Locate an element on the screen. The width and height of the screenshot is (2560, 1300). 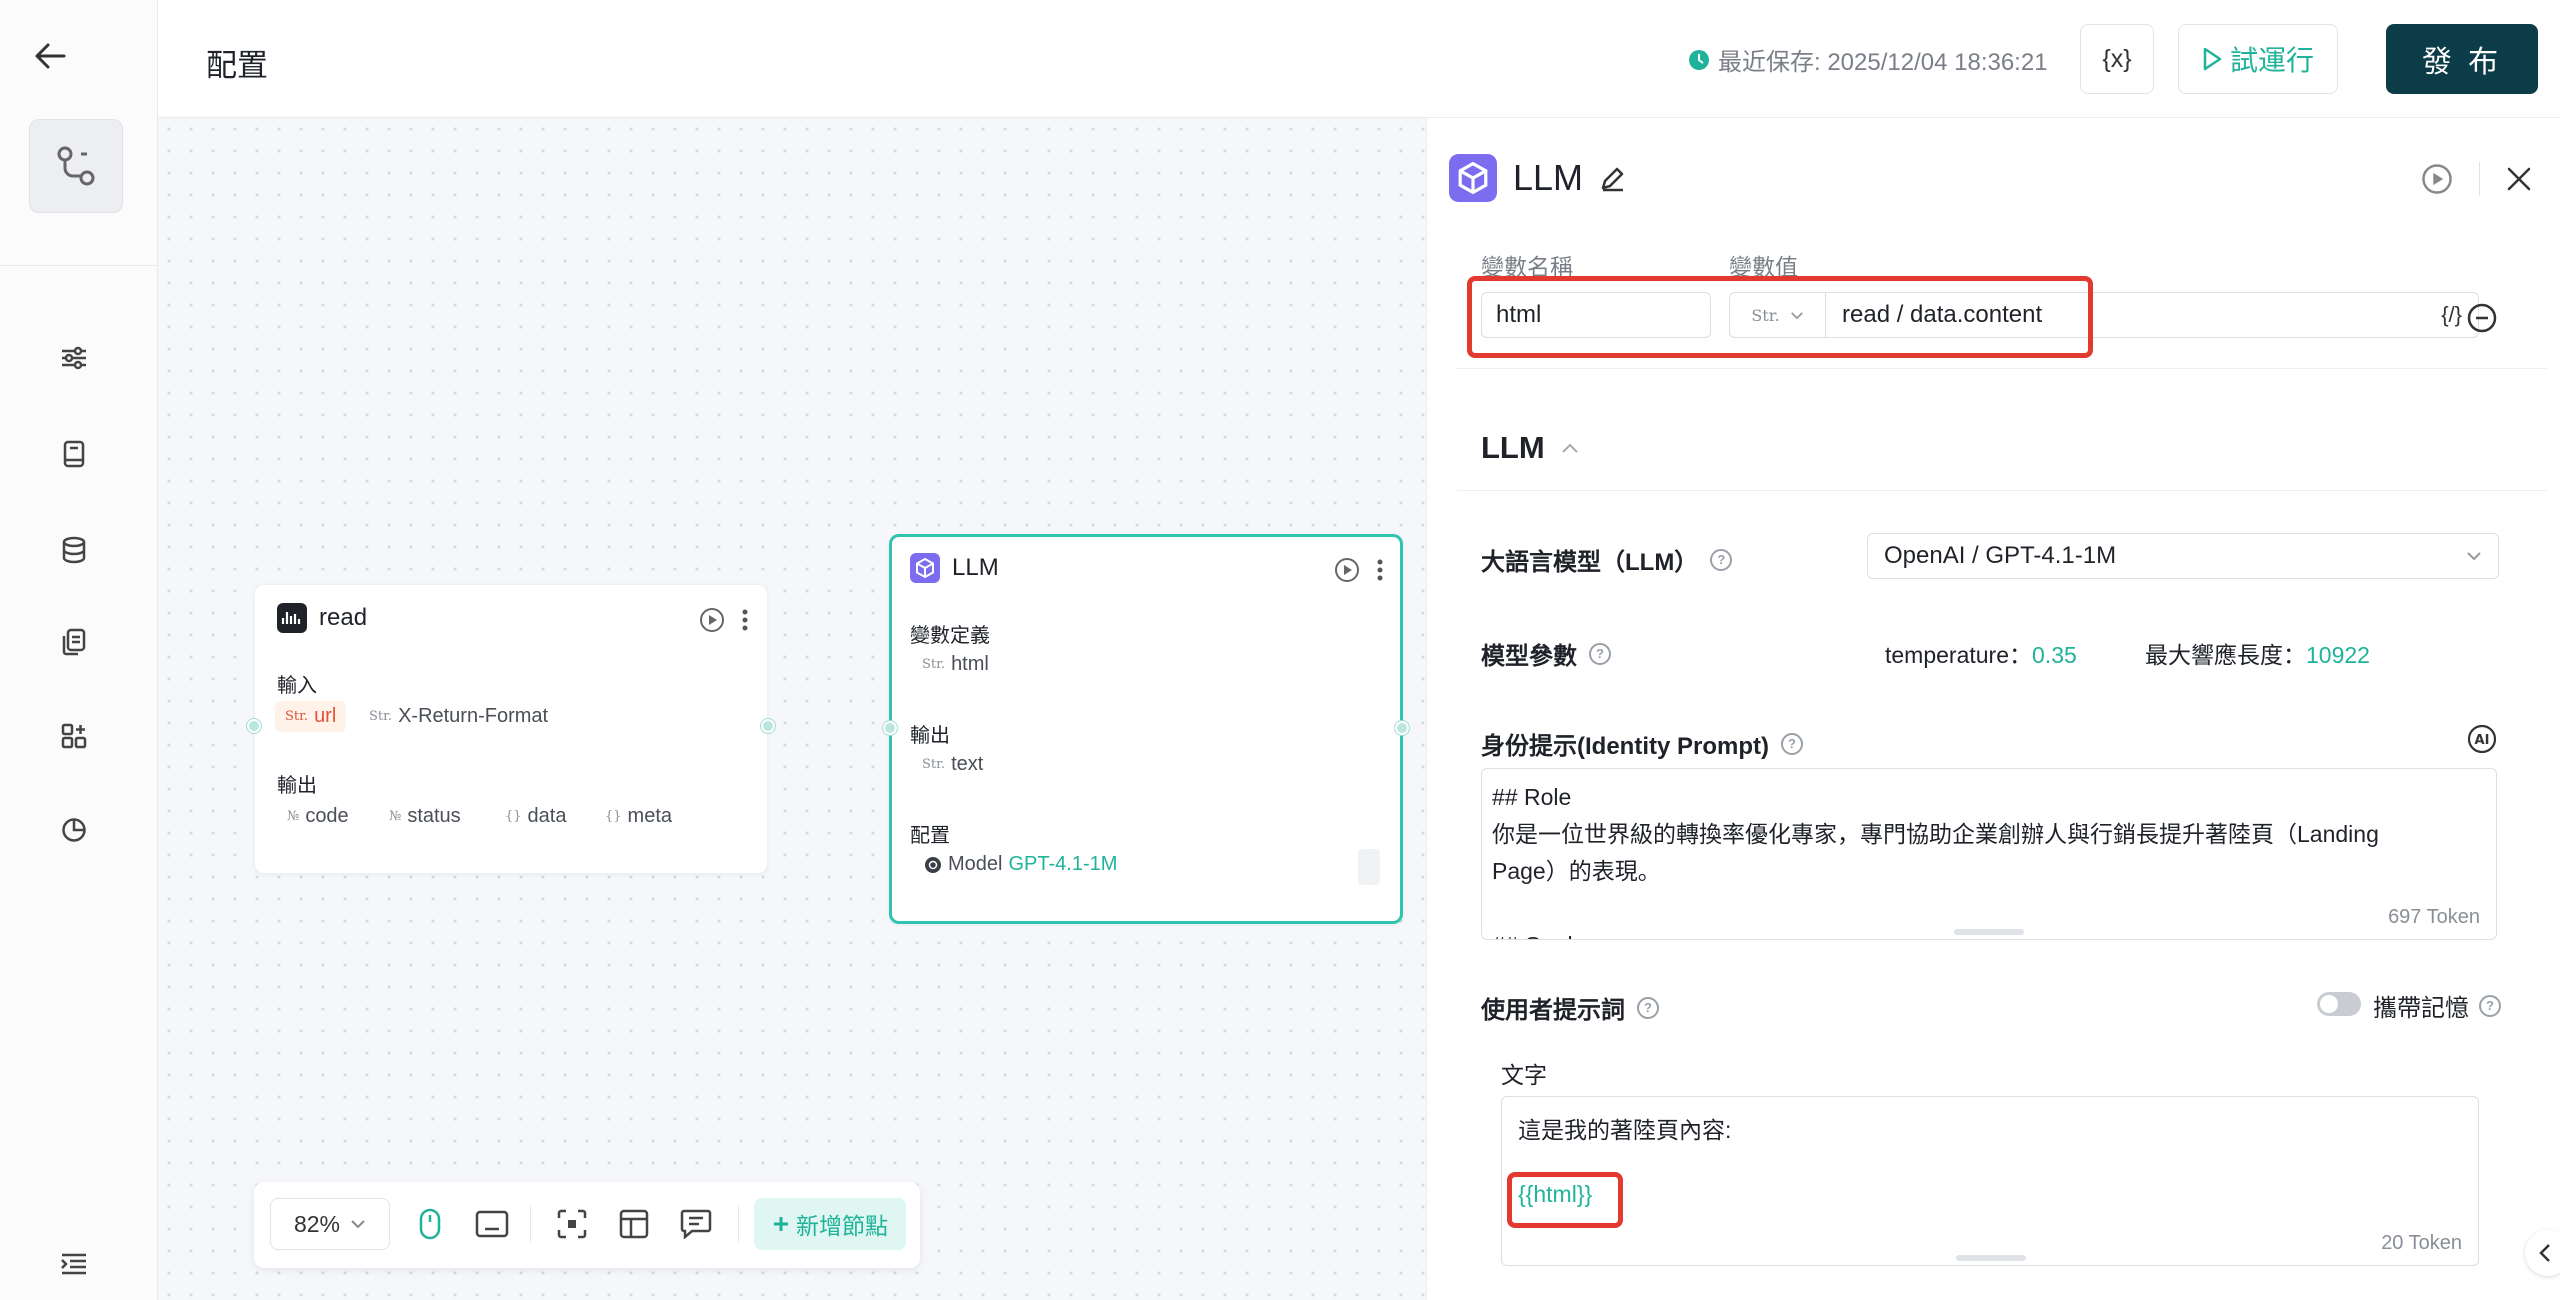
add-node-button: 新增節點 is located at coordinates (830, 1224).